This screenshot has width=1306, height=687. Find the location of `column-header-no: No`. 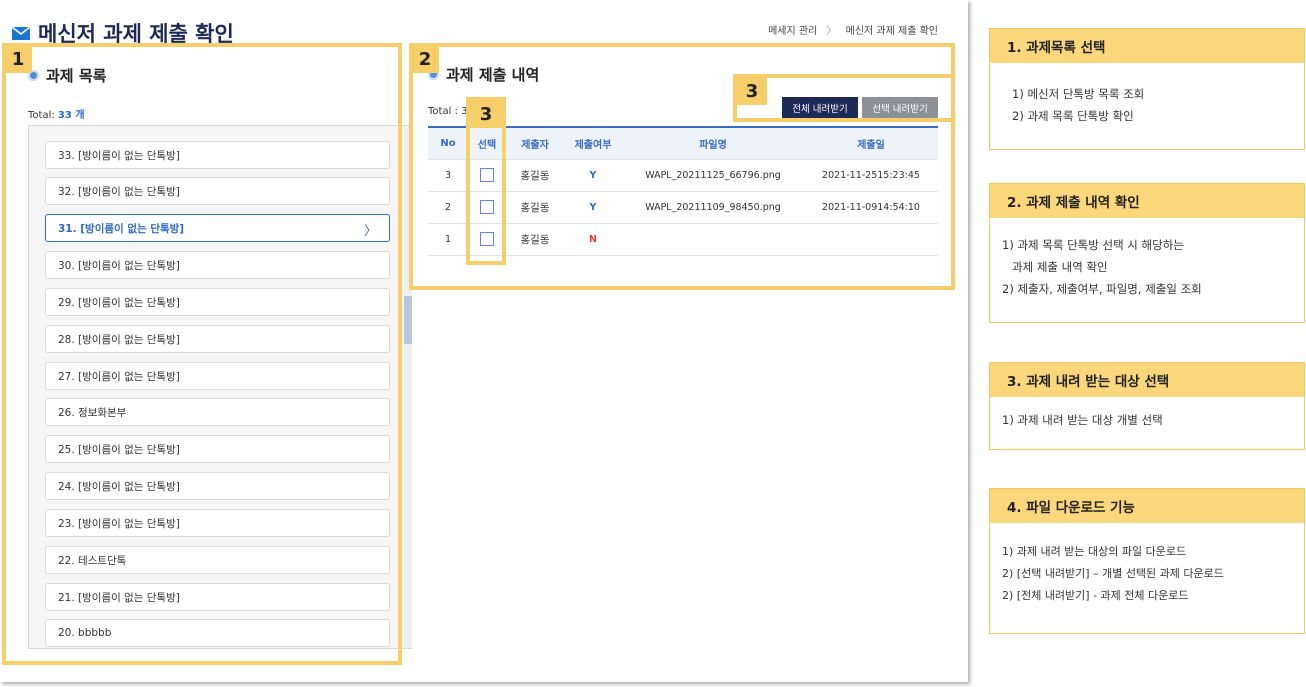

column-header-no: No is located at coordinates (448, 143).